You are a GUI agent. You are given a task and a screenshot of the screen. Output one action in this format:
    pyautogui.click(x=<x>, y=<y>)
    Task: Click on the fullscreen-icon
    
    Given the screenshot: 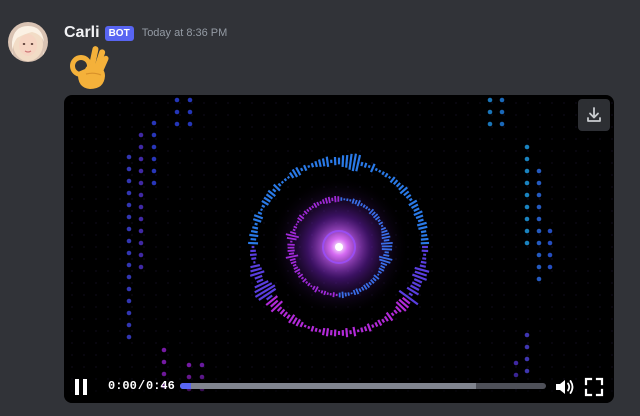 What is the action you would take?
    pyautogui.click(x=594, y=387)
    